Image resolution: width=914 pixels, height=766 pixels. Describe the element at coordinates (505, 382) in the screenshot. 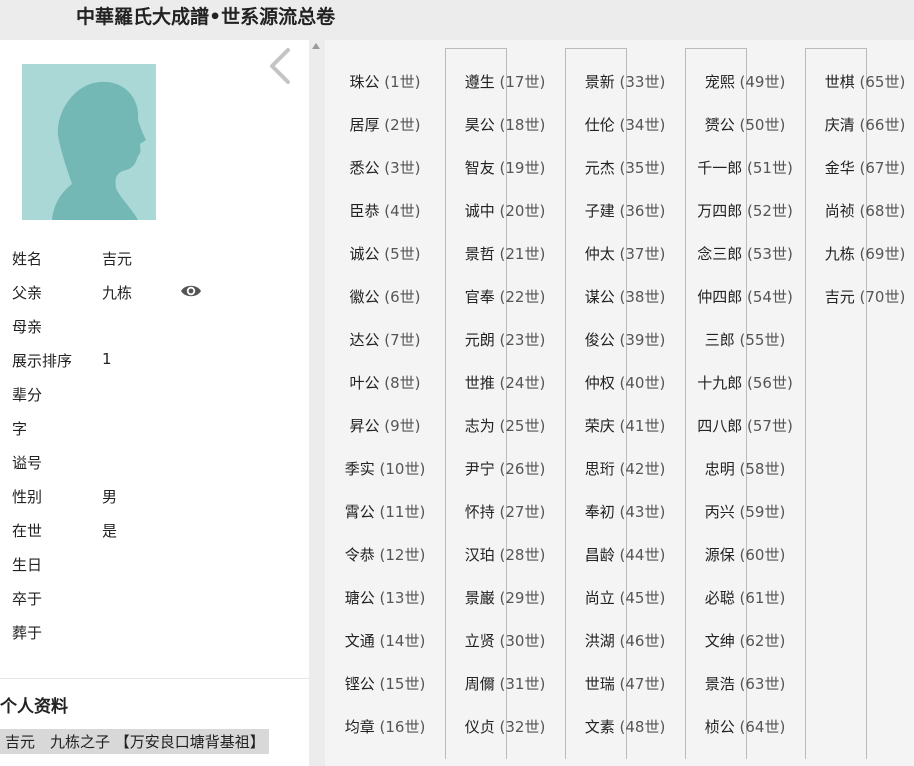

I see `generation-item: 世推 (24世)` at that location.